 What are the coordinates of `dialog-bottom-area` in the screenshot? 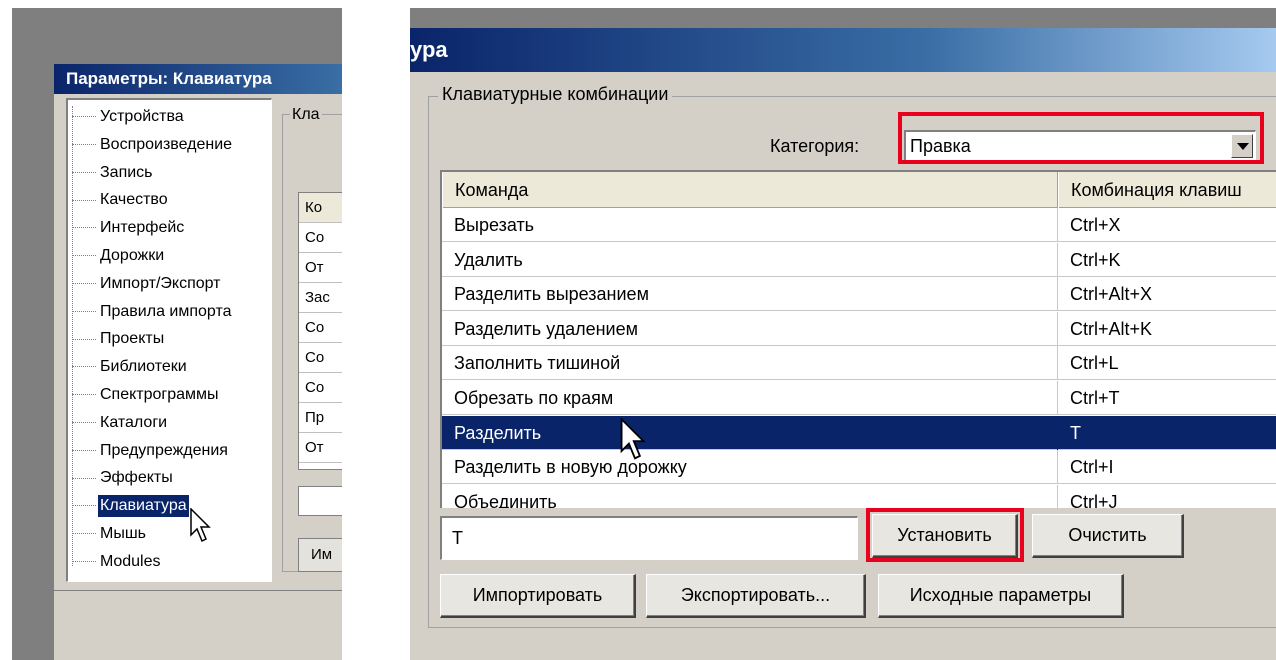 It's located at (198, 625).